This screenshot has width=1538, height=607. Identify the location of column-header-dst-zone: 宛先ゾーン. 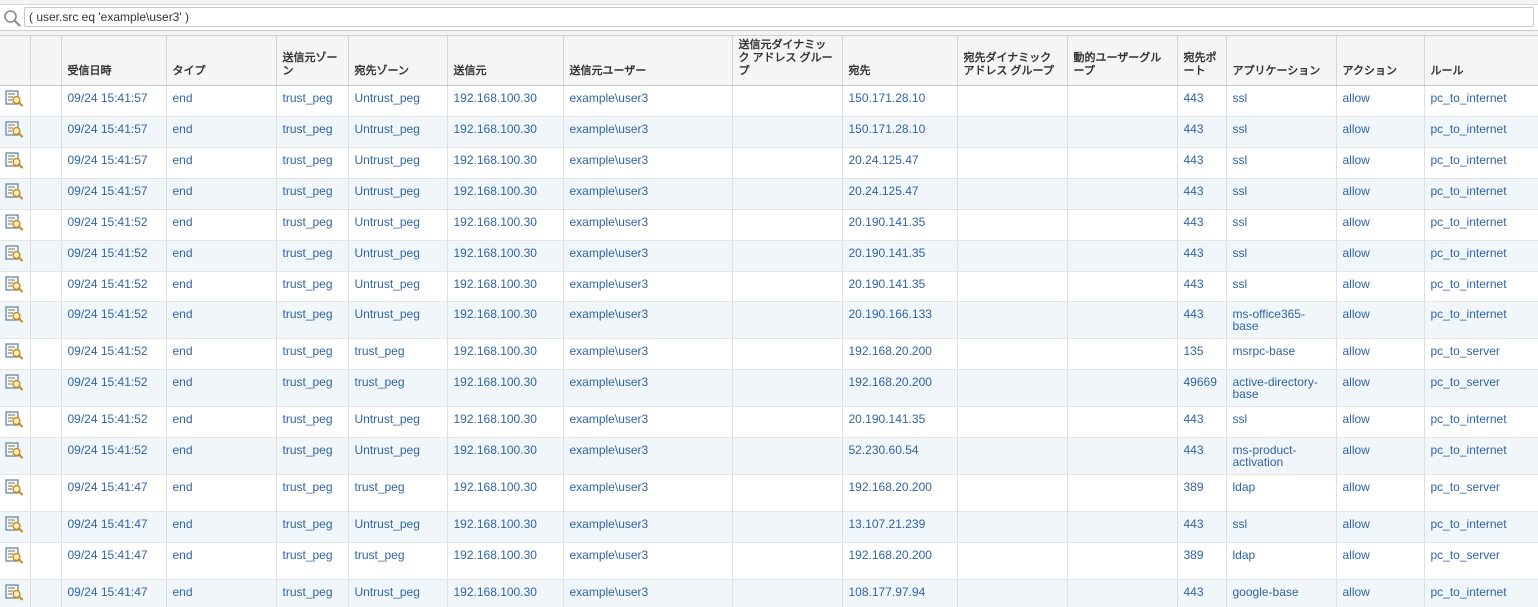
(398, 61).